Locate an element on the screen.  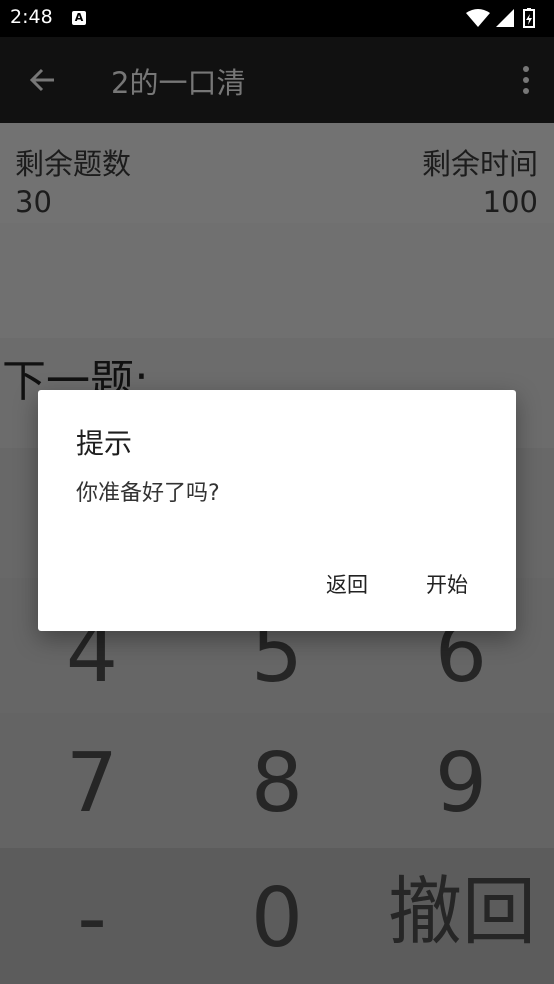
return-button: 返回 is located at coordinates (347, 584).